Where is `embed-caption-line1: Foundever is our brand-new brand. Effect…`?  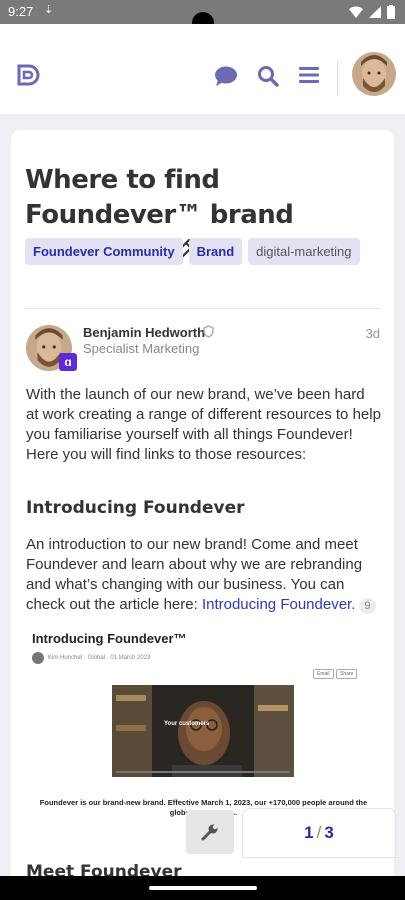 embed-caption-line1: Foundever is our brand-new brand. Effect… is located at coordinates (203, 802).